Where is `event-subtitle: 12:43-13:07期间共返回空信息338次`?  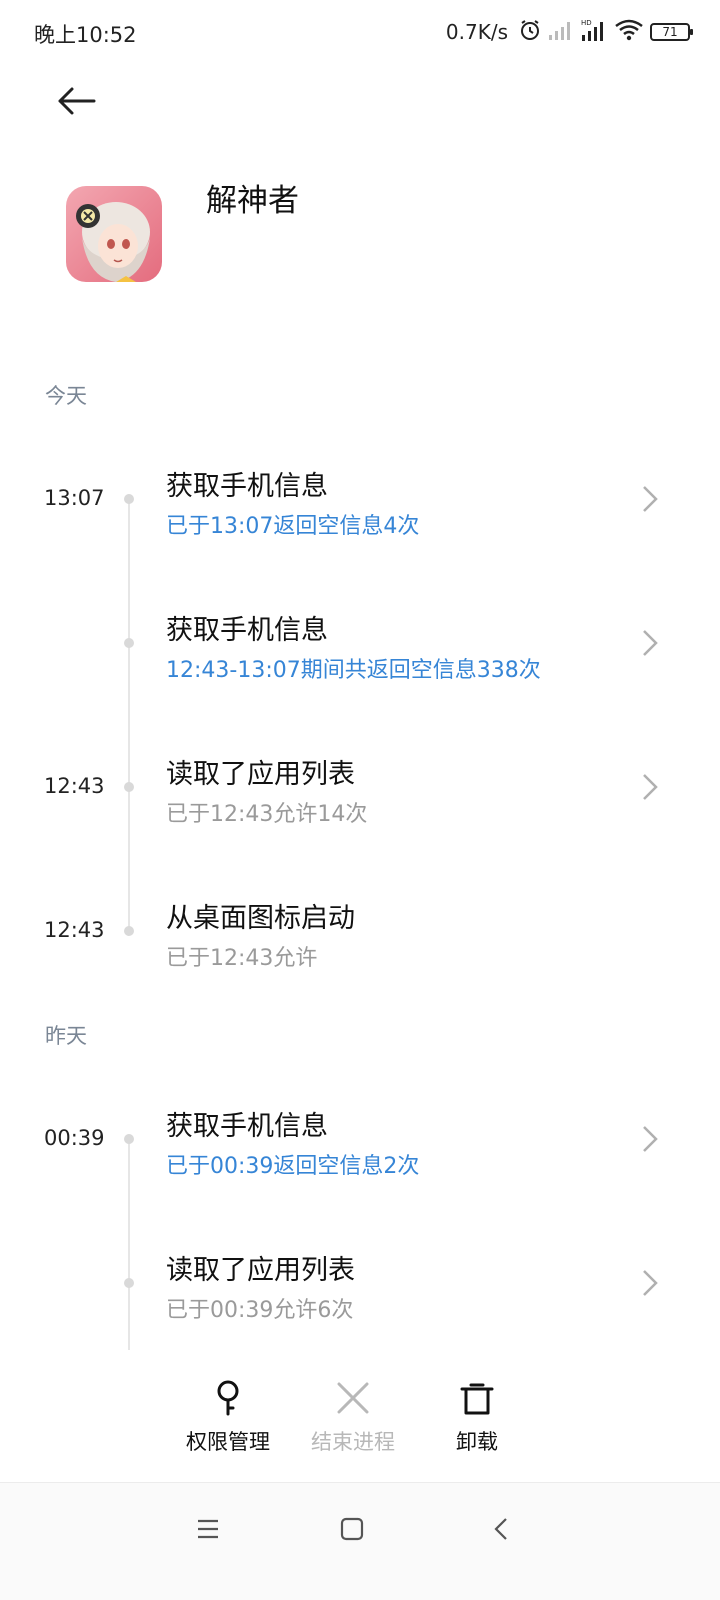 event-subtitle: 12:43-13:07期间共返回空信息338次 is located at coordinates (353, 670).